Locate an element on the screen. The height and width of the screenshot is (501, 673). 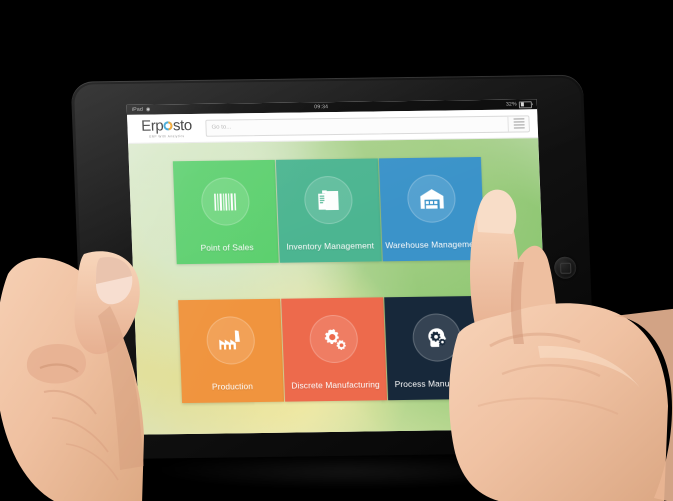
tile-point-of-sales: Point of Sales is located at coordinates (225, 212).